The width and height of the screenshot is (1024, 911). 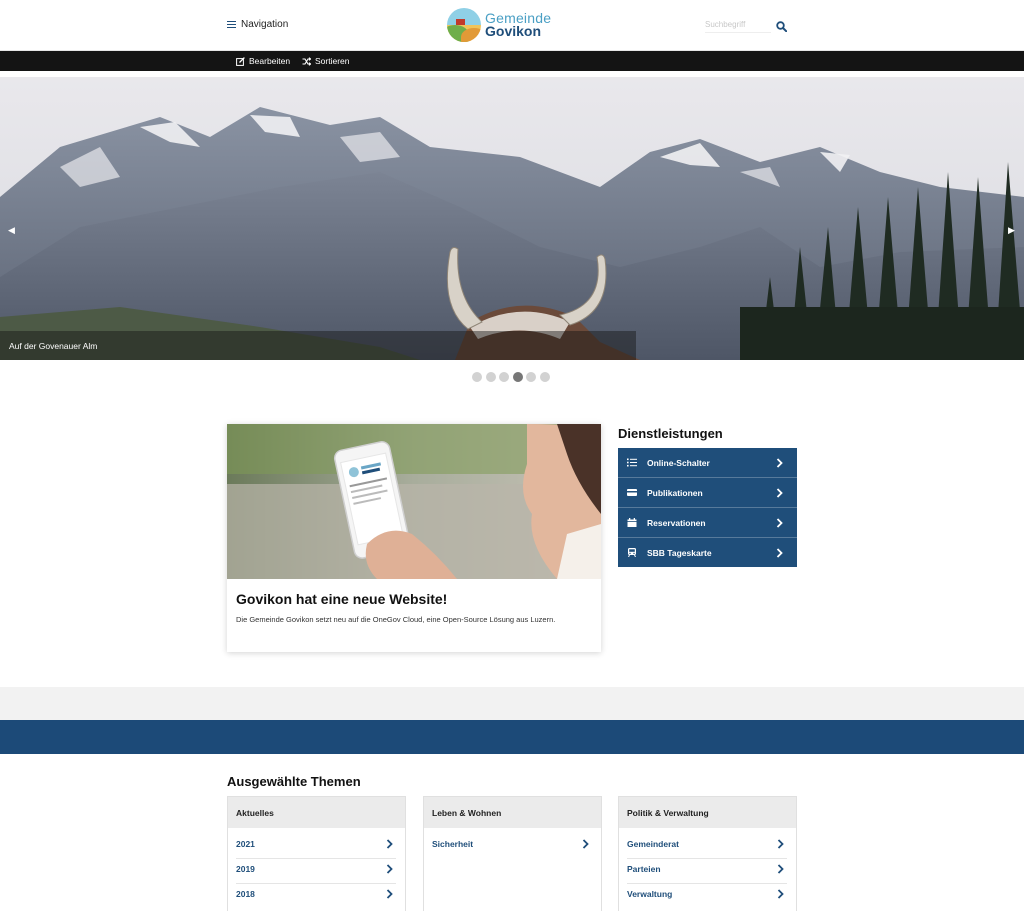 I want to click on topic-link-label: Sicherheit, so click(x=453, y=844).